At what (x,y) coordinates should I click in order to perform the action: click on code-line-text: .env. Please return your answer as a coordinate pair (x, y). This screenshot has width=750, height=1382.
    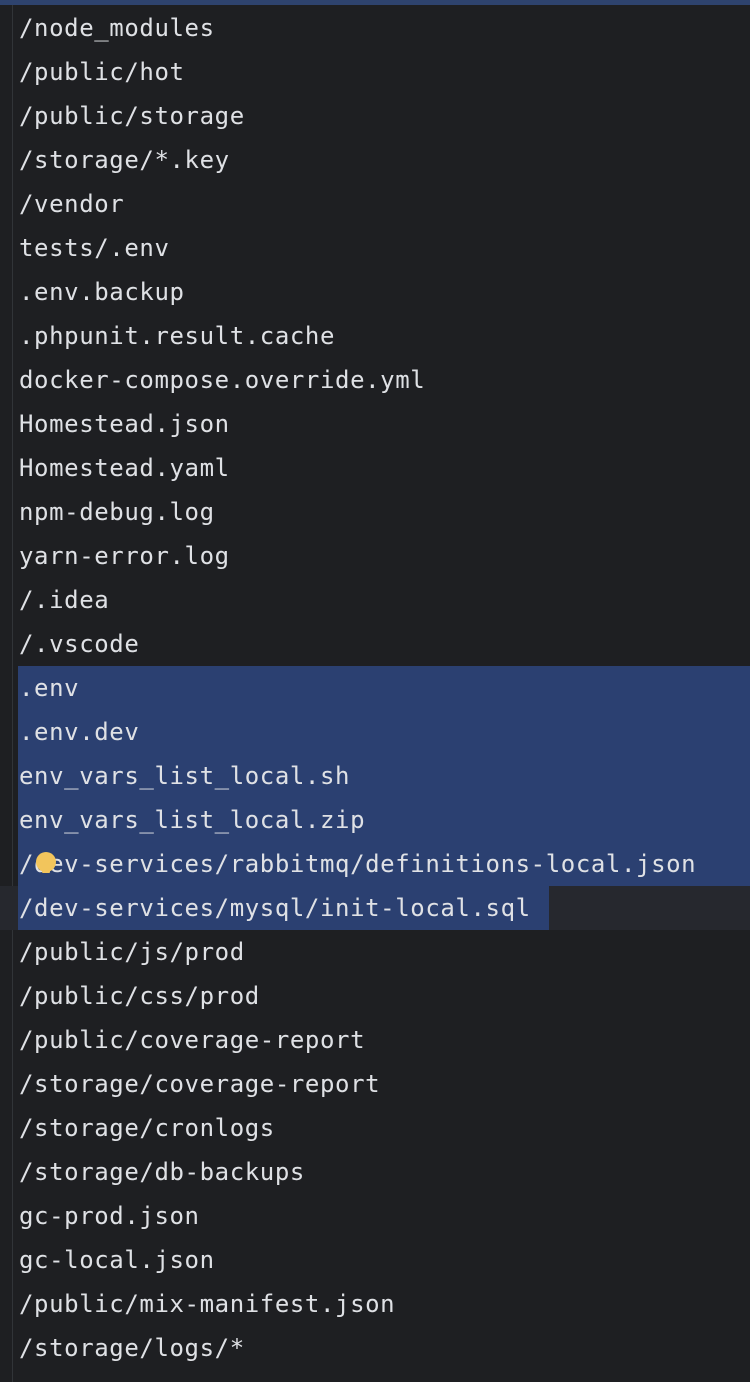
    Looking at the image, I should click on (49, 688).